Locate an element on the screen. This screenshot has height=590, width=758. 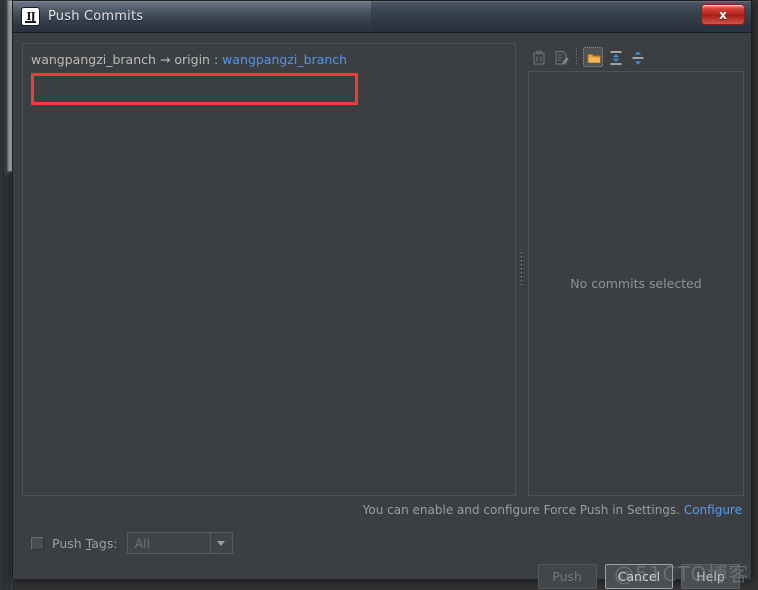
show-diff-icon is located at coordinates (538, 57).